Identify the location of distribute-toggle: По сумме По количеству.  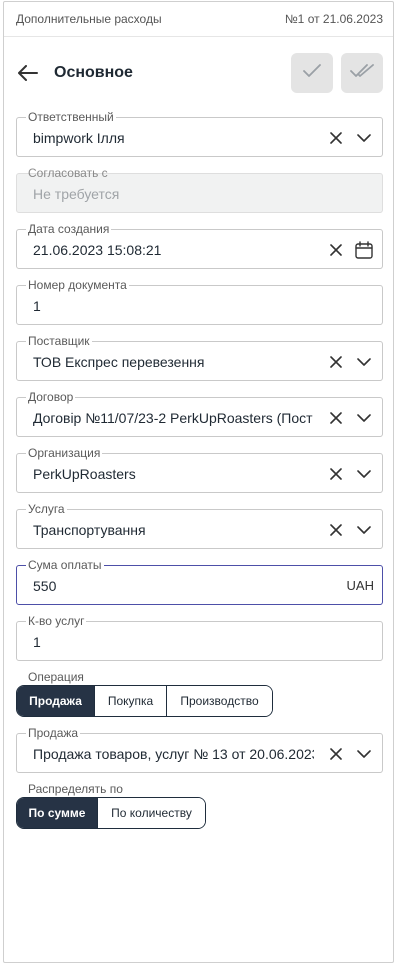
(111, 813).